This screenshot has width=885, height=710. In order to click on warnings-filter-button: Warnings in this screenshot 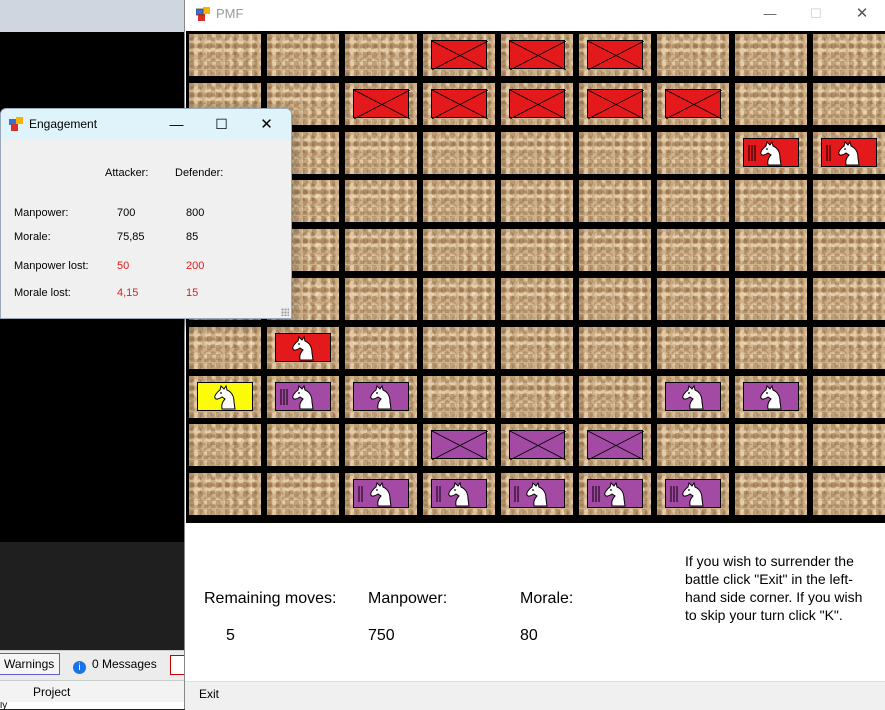, I will do `click(30, 664)`.